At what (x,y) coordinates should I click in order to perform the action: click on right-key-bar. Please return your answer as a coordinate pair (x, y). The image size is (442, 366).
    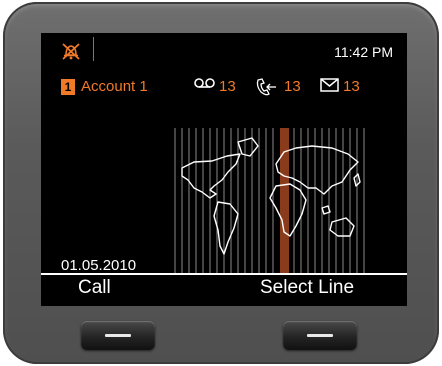
    Looking at the image, I should click on (320, 335).